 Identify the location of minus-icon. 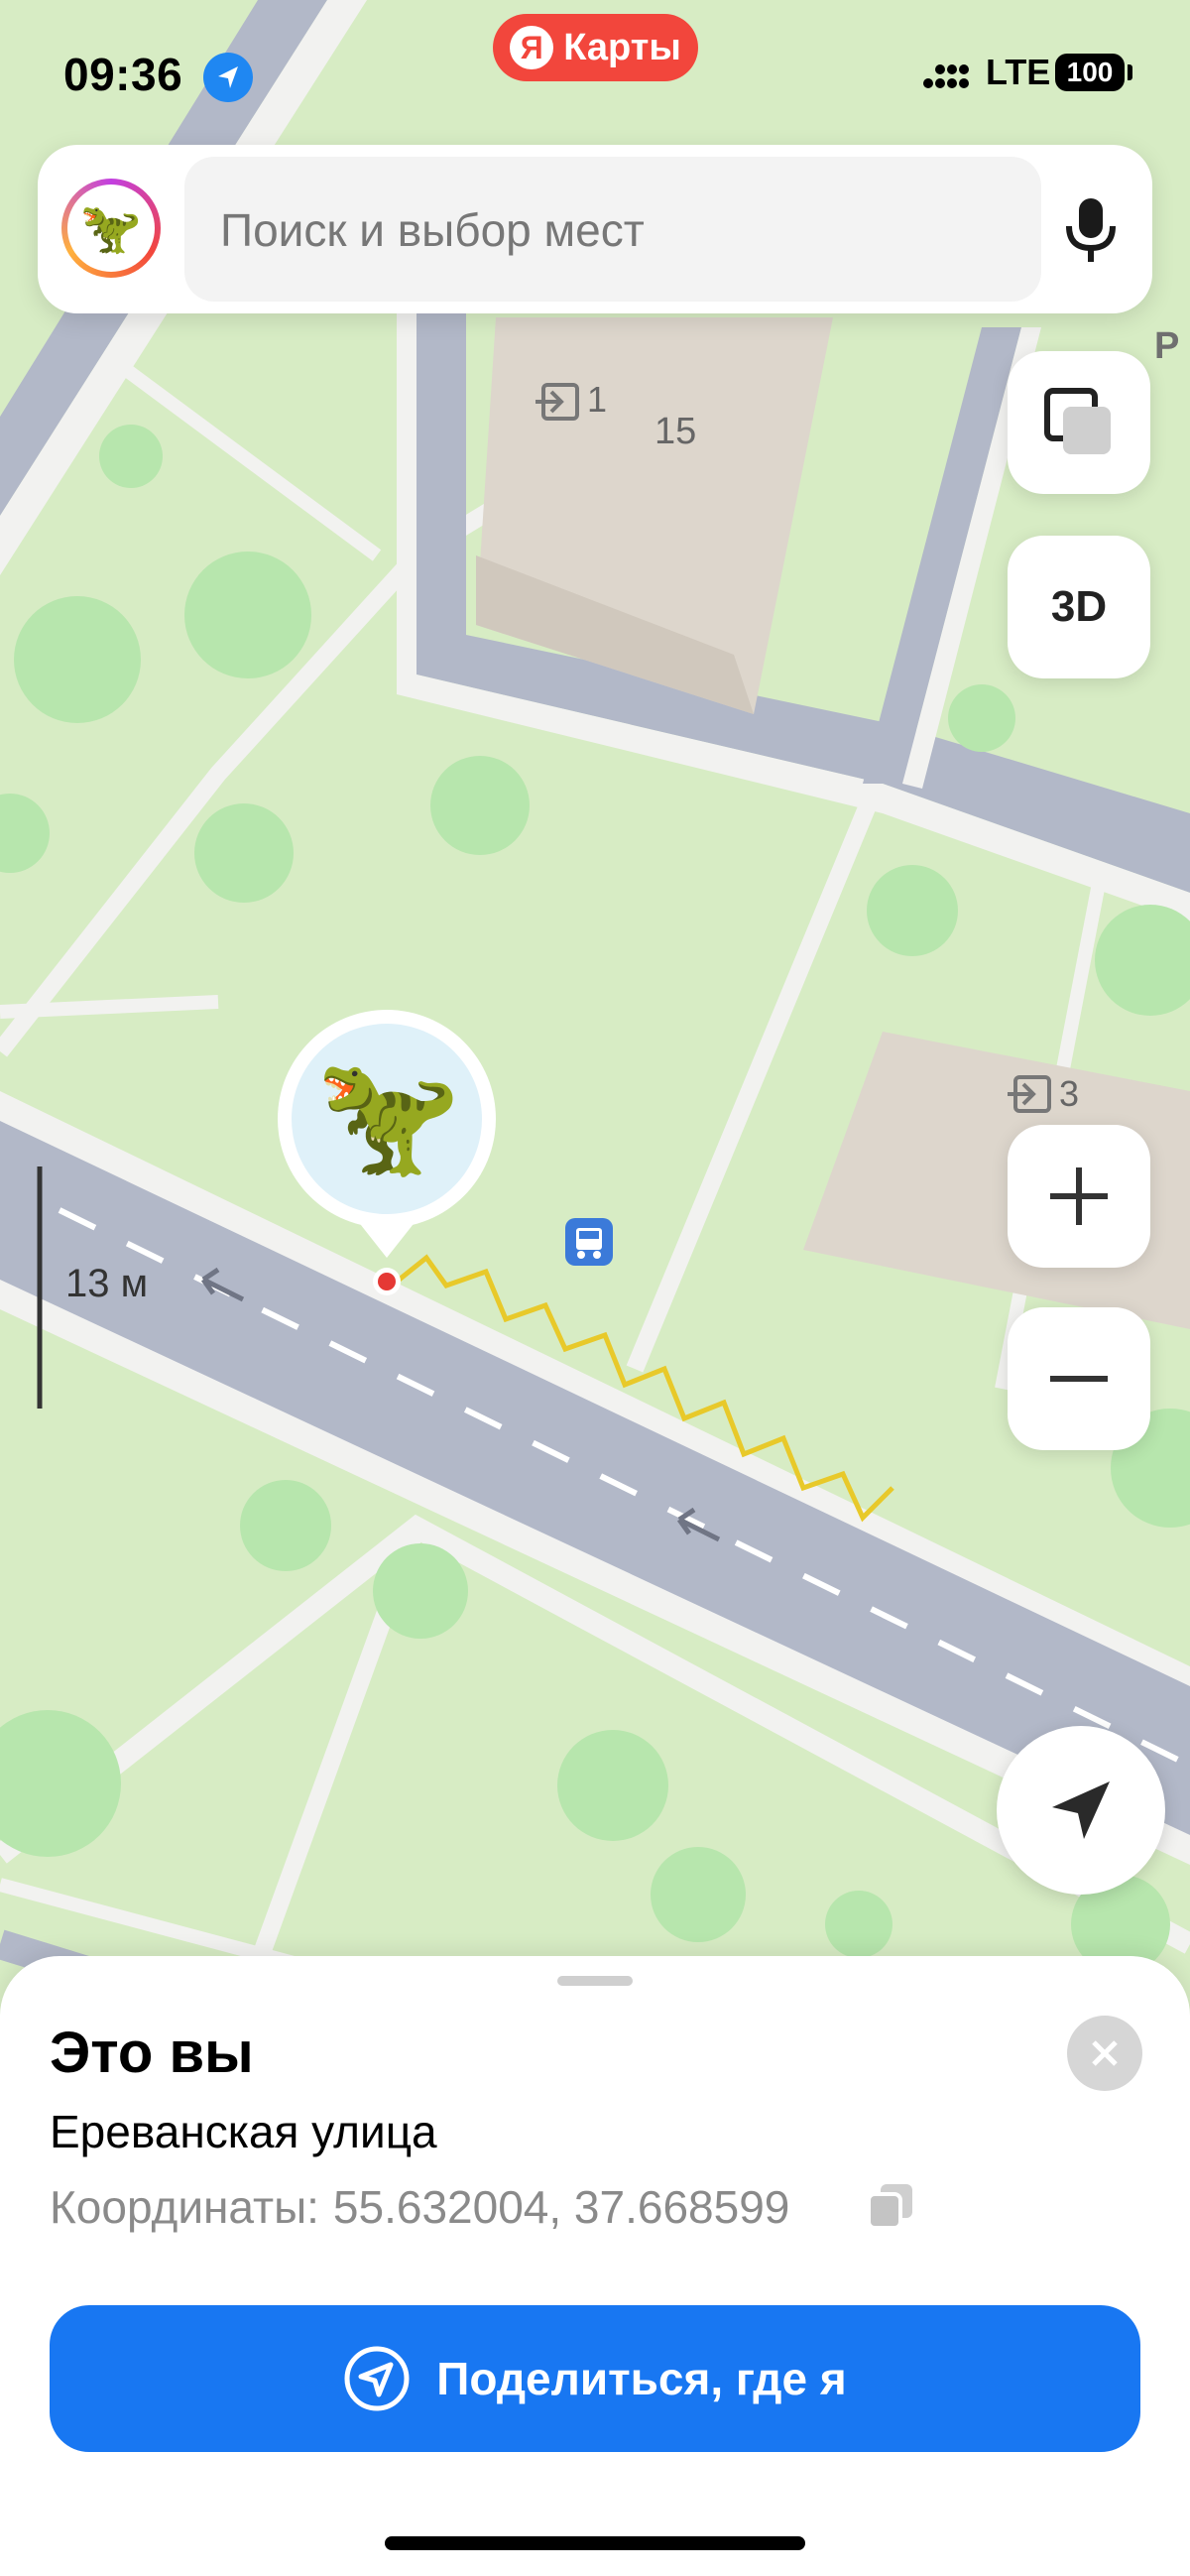
(1079, 1379).